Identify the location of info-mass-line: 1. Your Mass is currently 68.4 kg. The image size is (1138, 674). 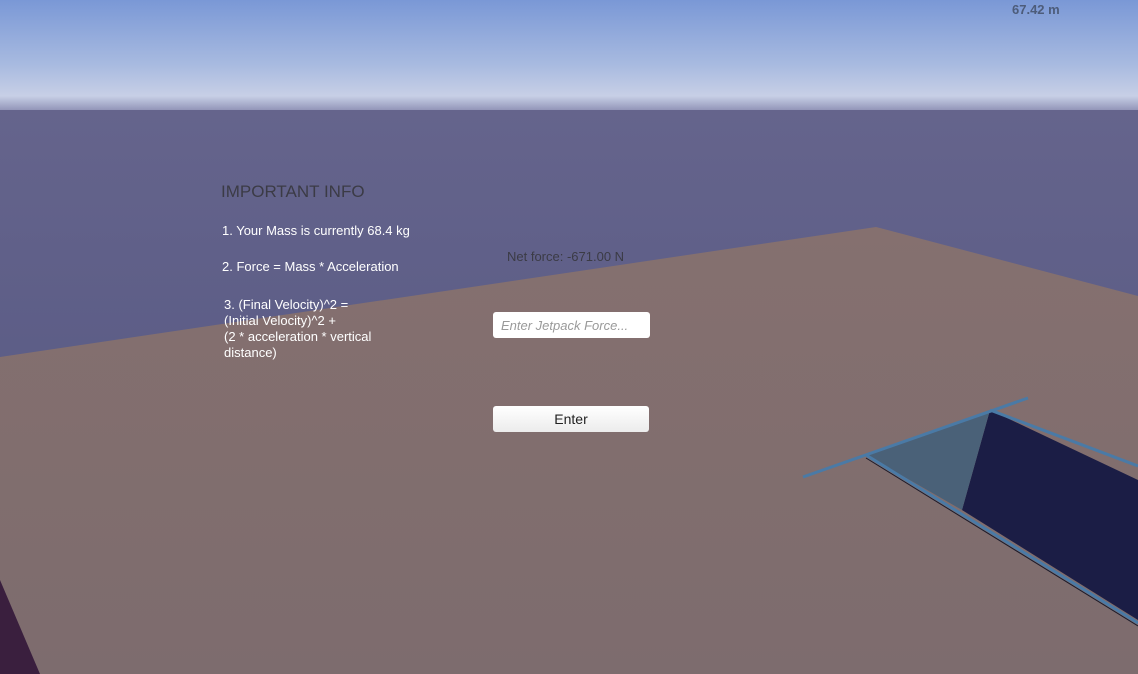
(316, 230).